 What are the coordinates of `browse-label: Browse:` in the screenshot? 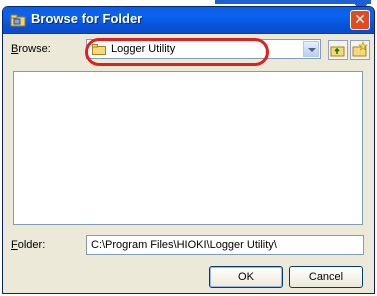 It's located at (31, 49).